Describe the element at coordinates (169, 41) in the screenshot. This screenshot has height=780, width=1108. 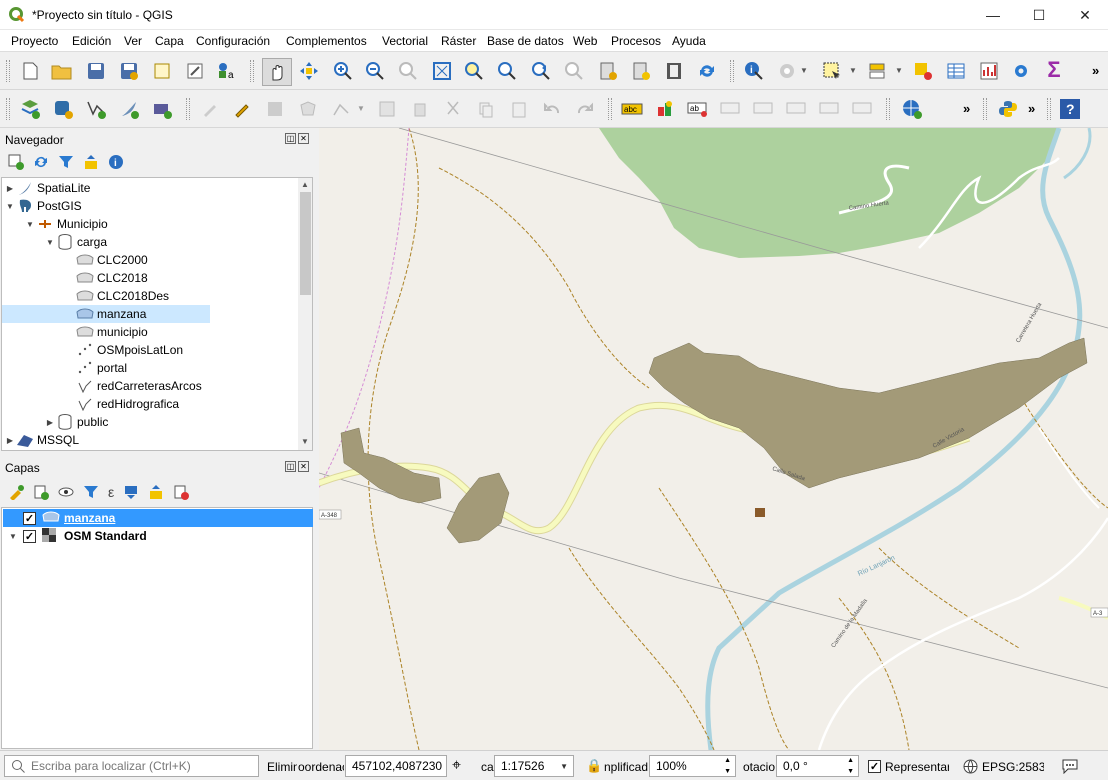
I see `menu-capa: Capa` at that location.